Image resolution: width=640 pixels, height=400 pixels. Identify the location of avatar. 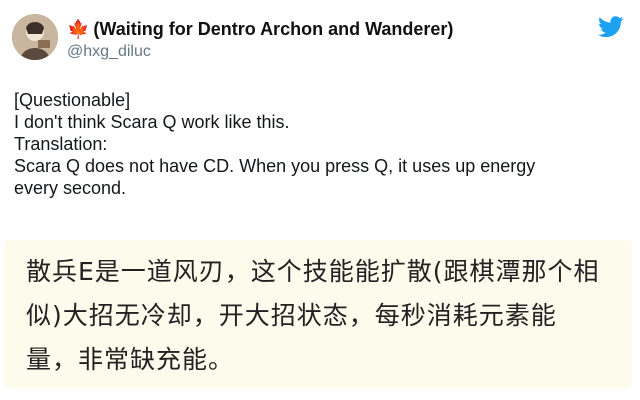
(35, 37).